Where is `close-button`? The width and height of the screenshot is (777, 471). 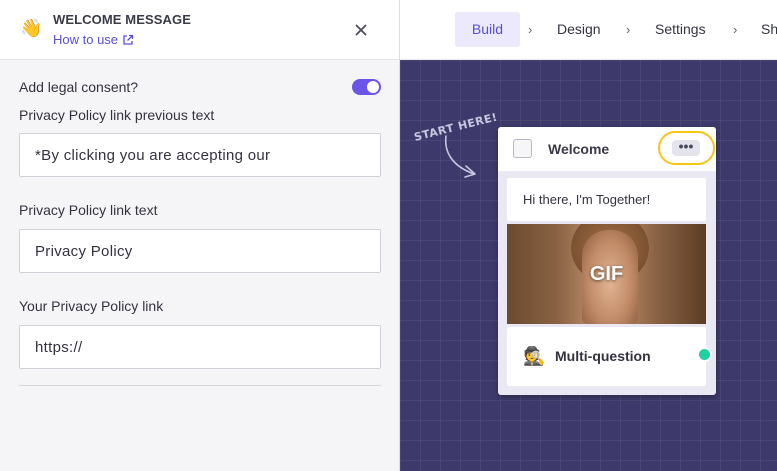 close-button is located at coordinates (361, 30).